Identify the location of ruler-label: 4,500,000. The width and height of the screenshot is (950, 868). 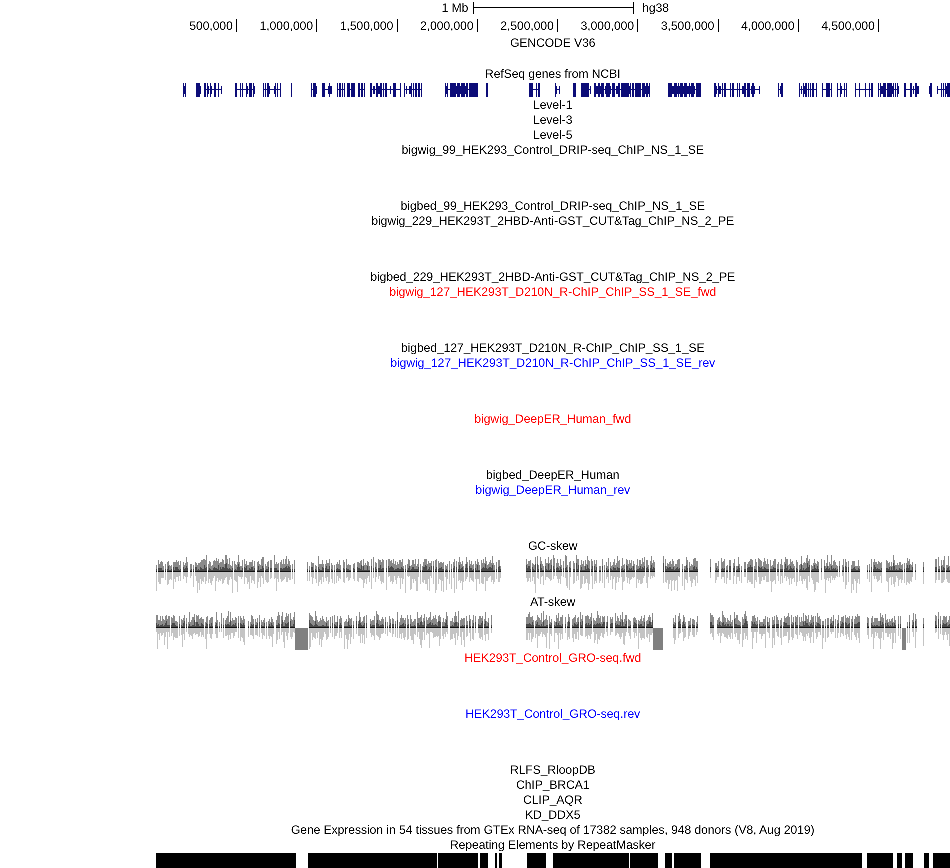
(848, 26).